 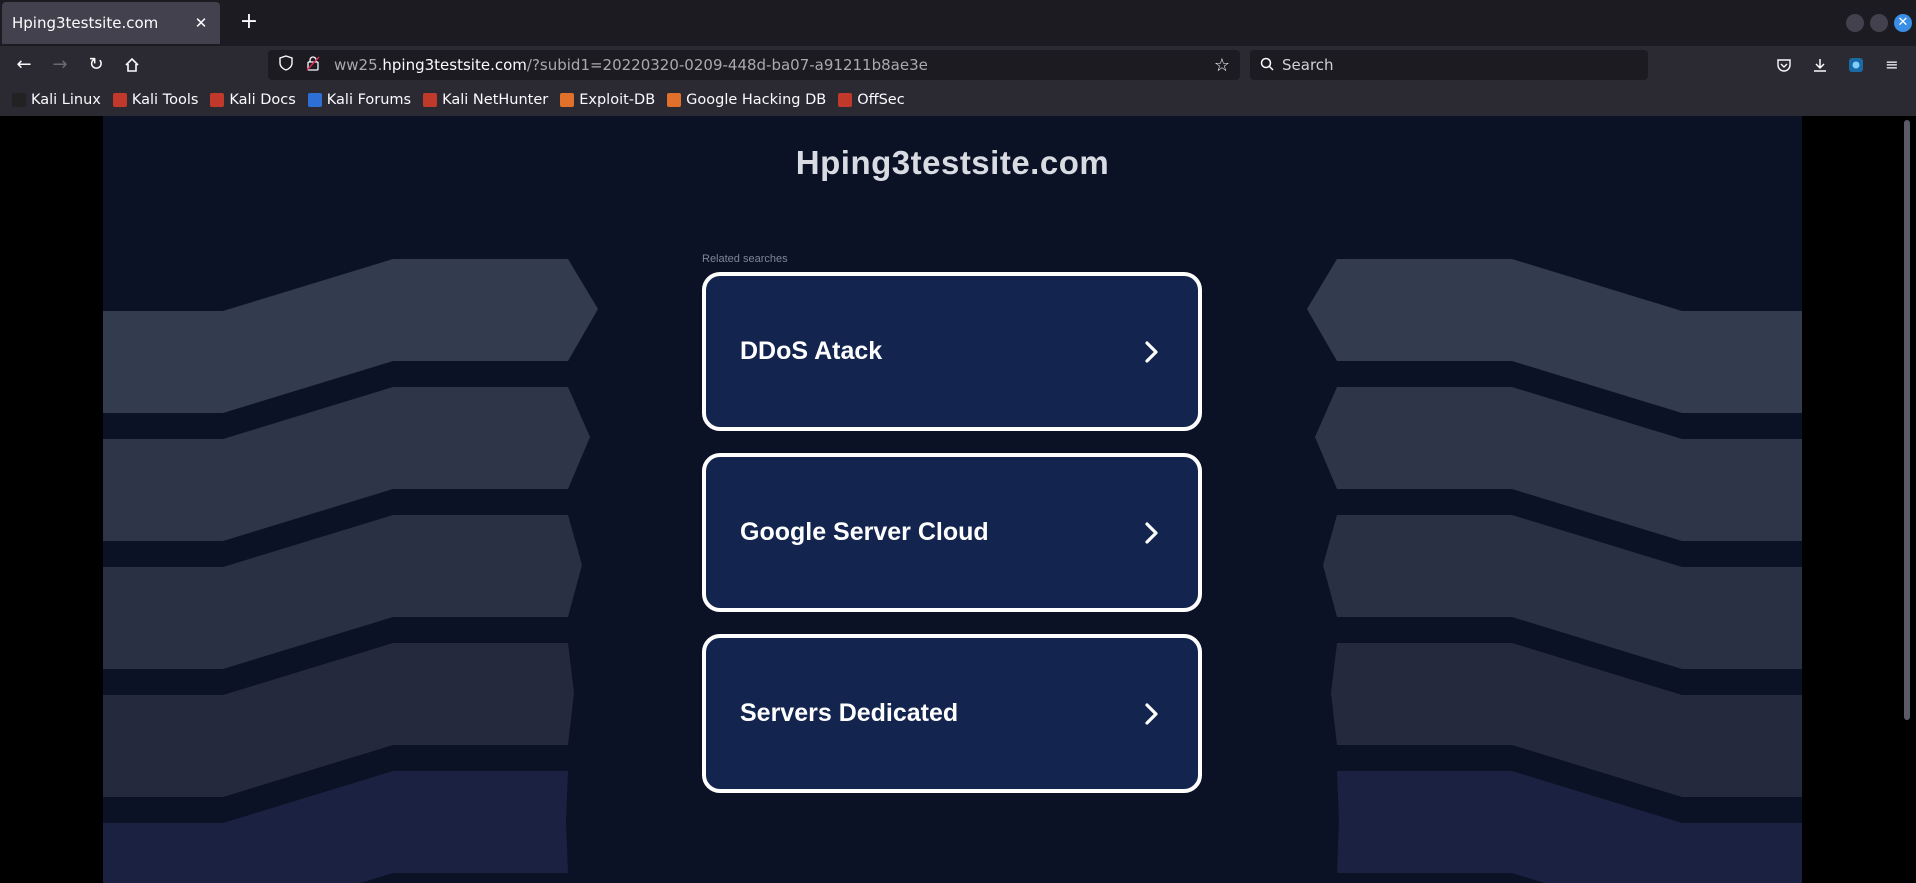 I want to click on related-link-ddos-atack: DDoS Atack, so click(x=952, y=351).